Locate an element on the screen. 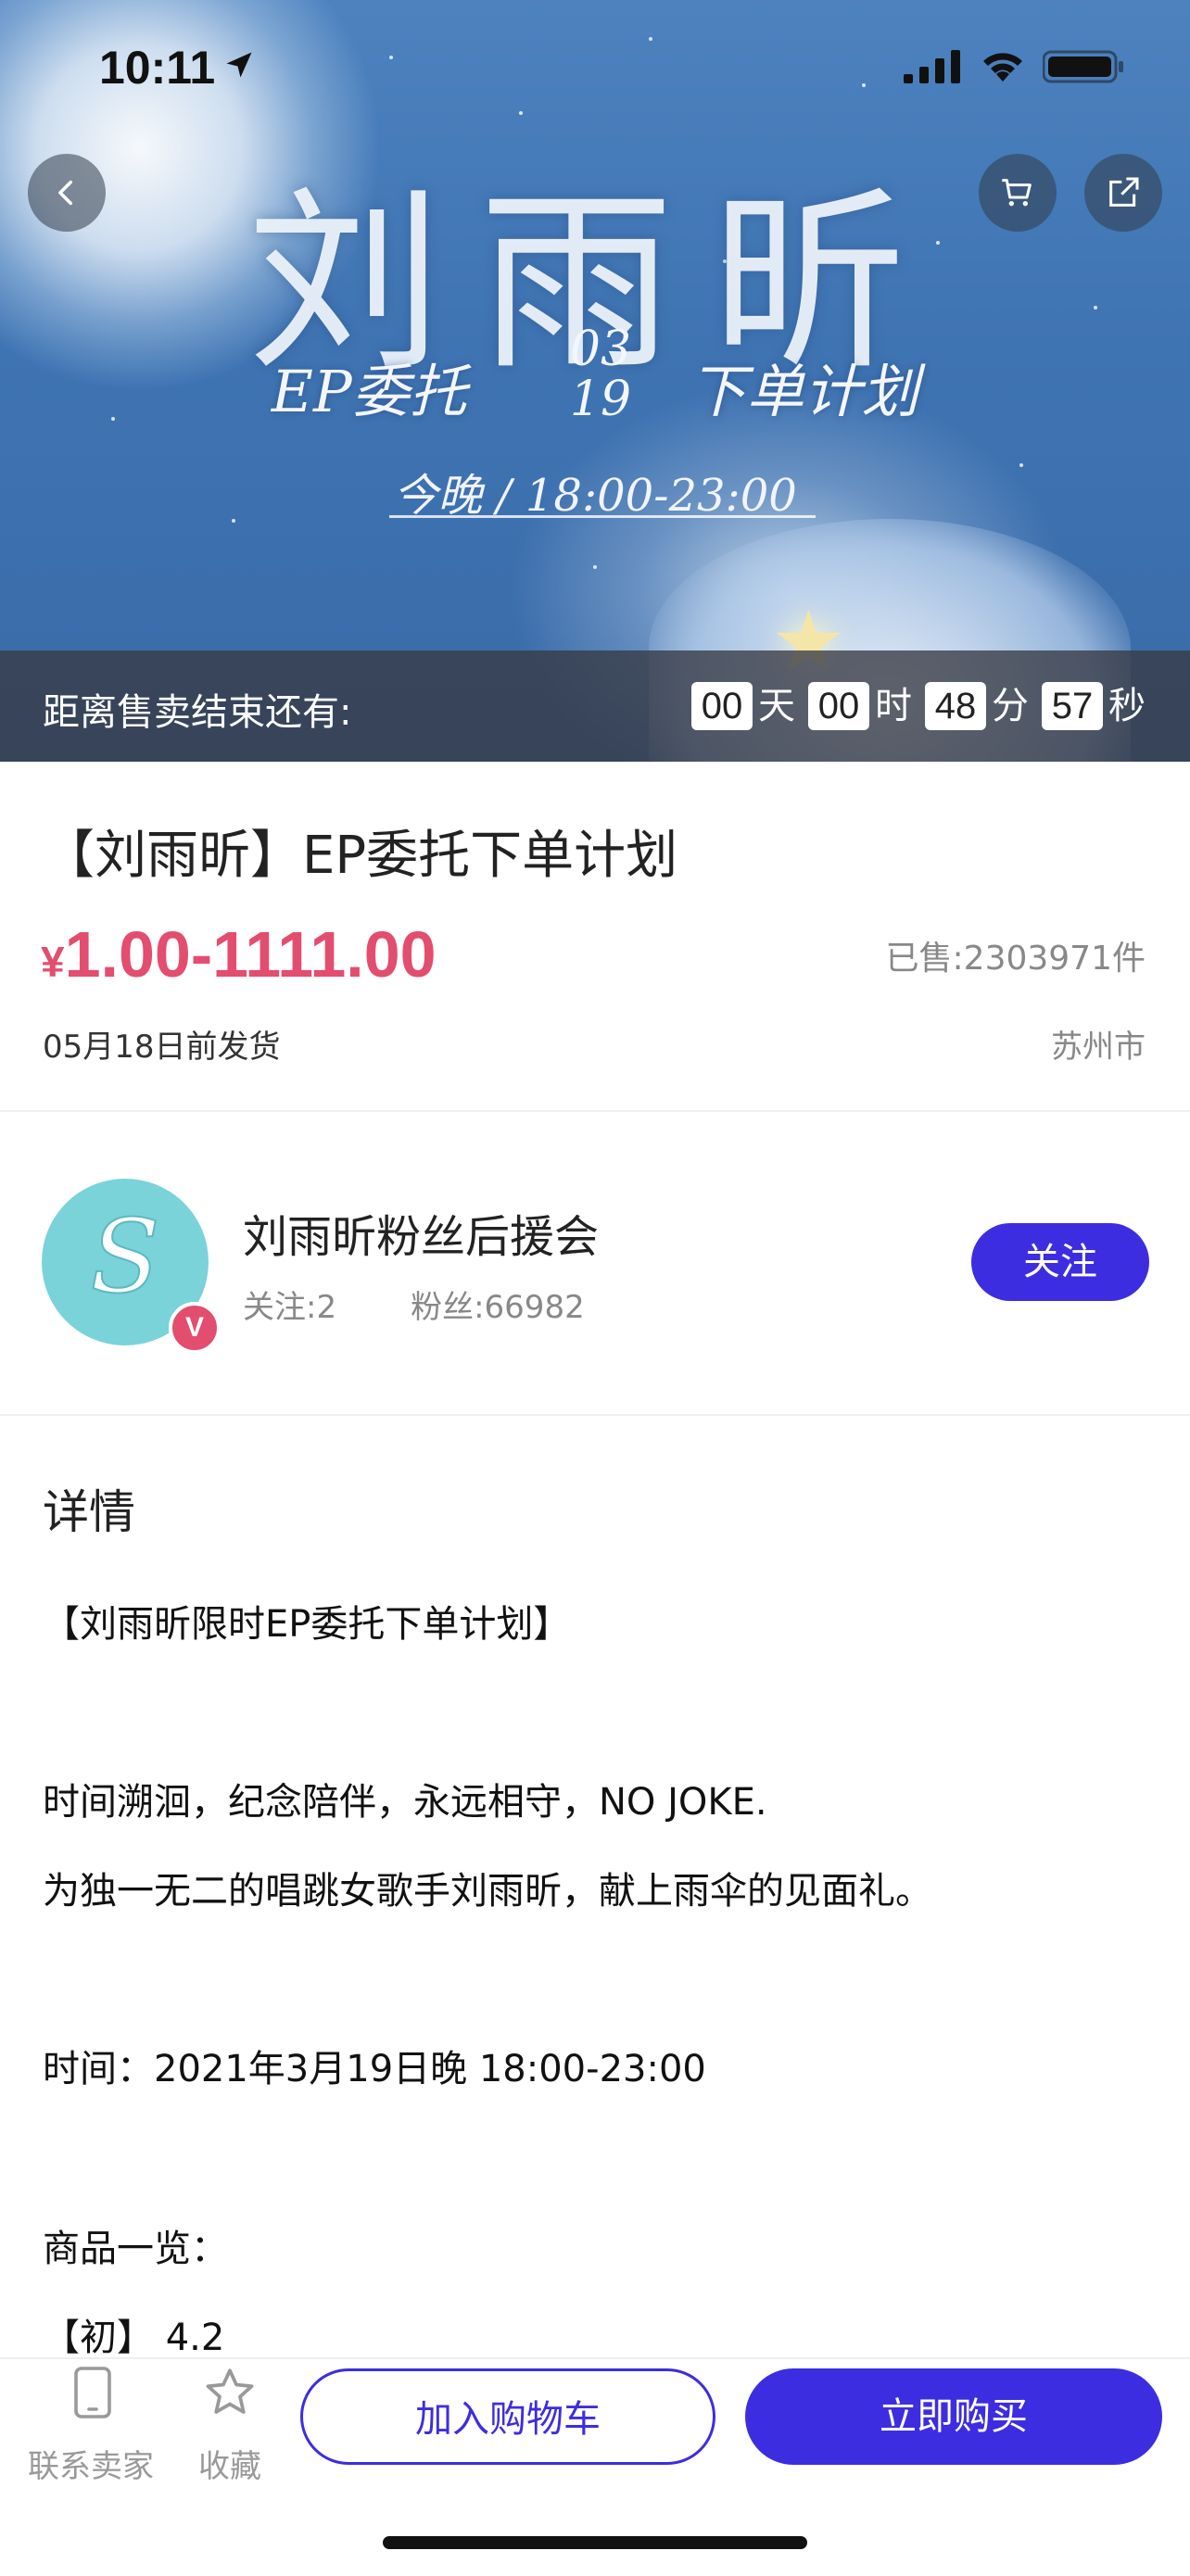 The width and height of the screenshot is (1190, 2576). detail-line: 【刘雨昕限时EP委托下单计划】 is located at coordinates (307, 1624).